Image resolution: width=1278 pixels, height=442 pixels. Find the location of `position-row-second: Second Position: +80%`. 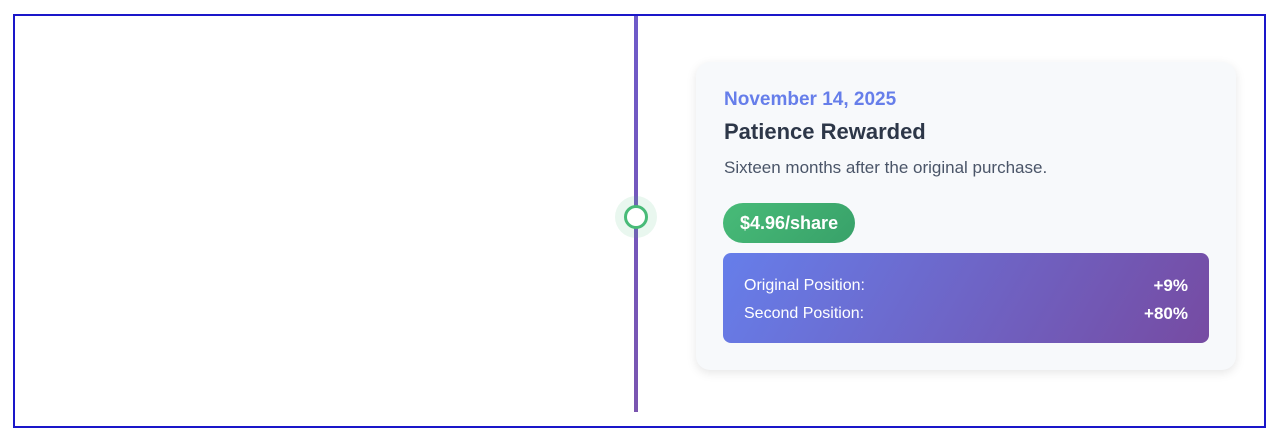

position-row-second: Second Position: +80% is located at coordinates (966, 314).